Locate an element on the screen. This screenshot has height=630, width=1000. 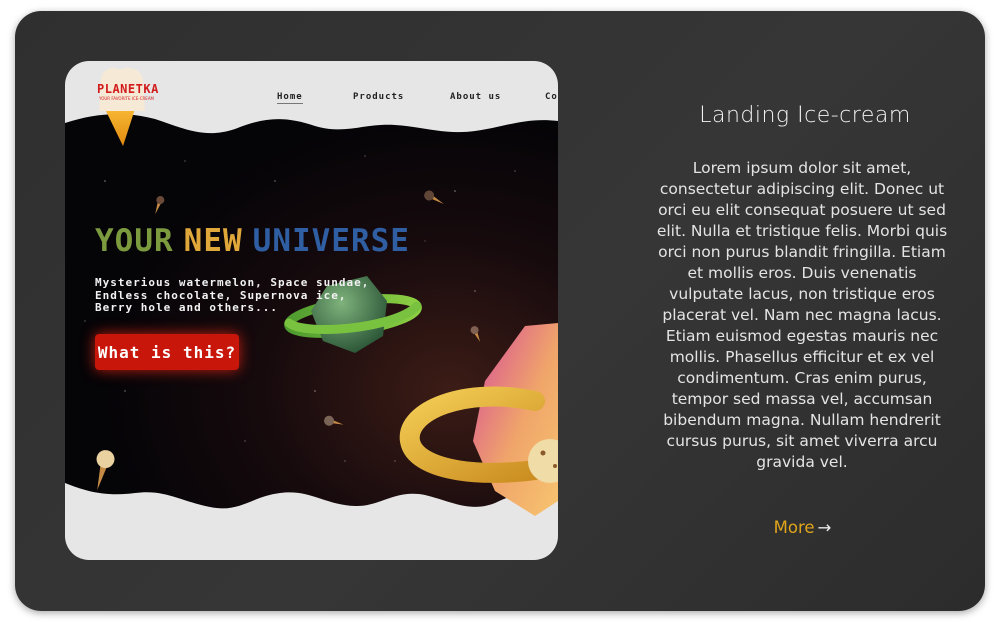
nav-contacts: Co is located at coordinates (551, 97).